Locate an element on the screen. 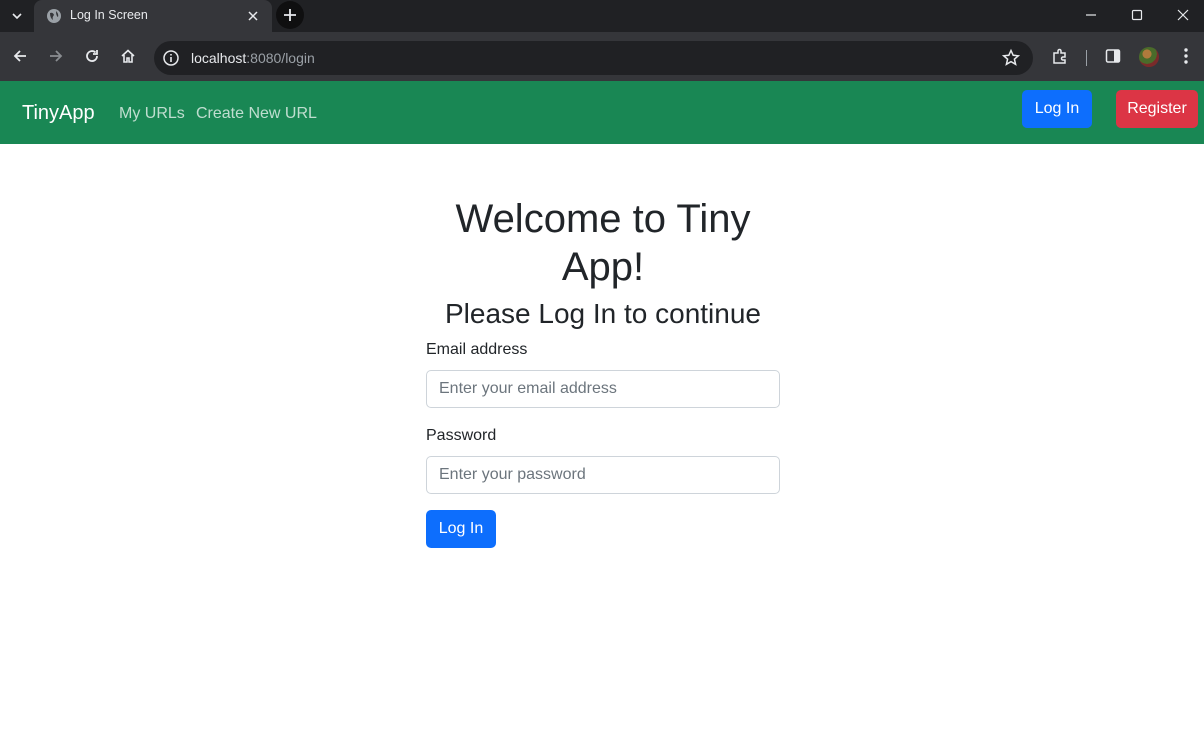 The height and width of the screenshot is (751, 1204). login-submit-button: Log In is located at coordinates (461, 529).